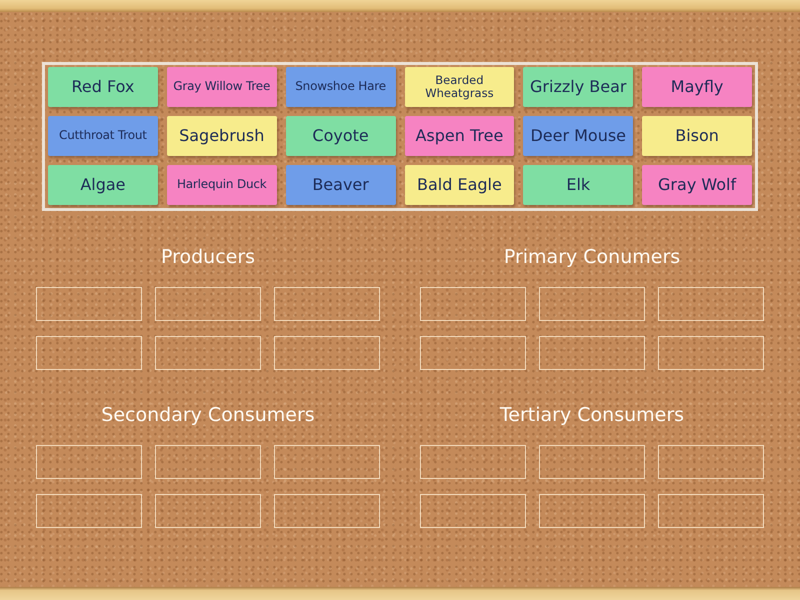 The height and width of the screenshot is (600, 800). What do you see at coordinates (697, 87) in the screenshot?
I see `animal-card: Mayfly` at bounding box center [697, 87].